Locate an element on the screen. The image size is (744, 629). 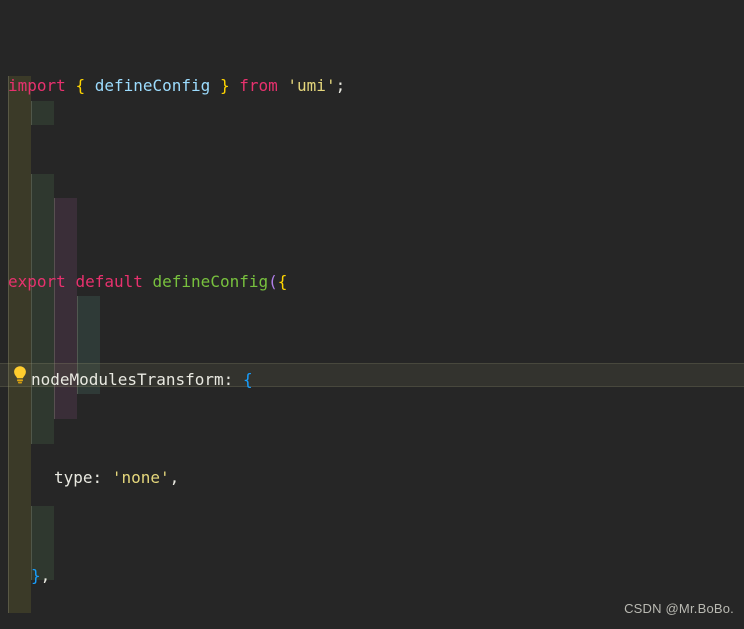
code-line-5: type: 'none', is located at coordinates (372, 478).